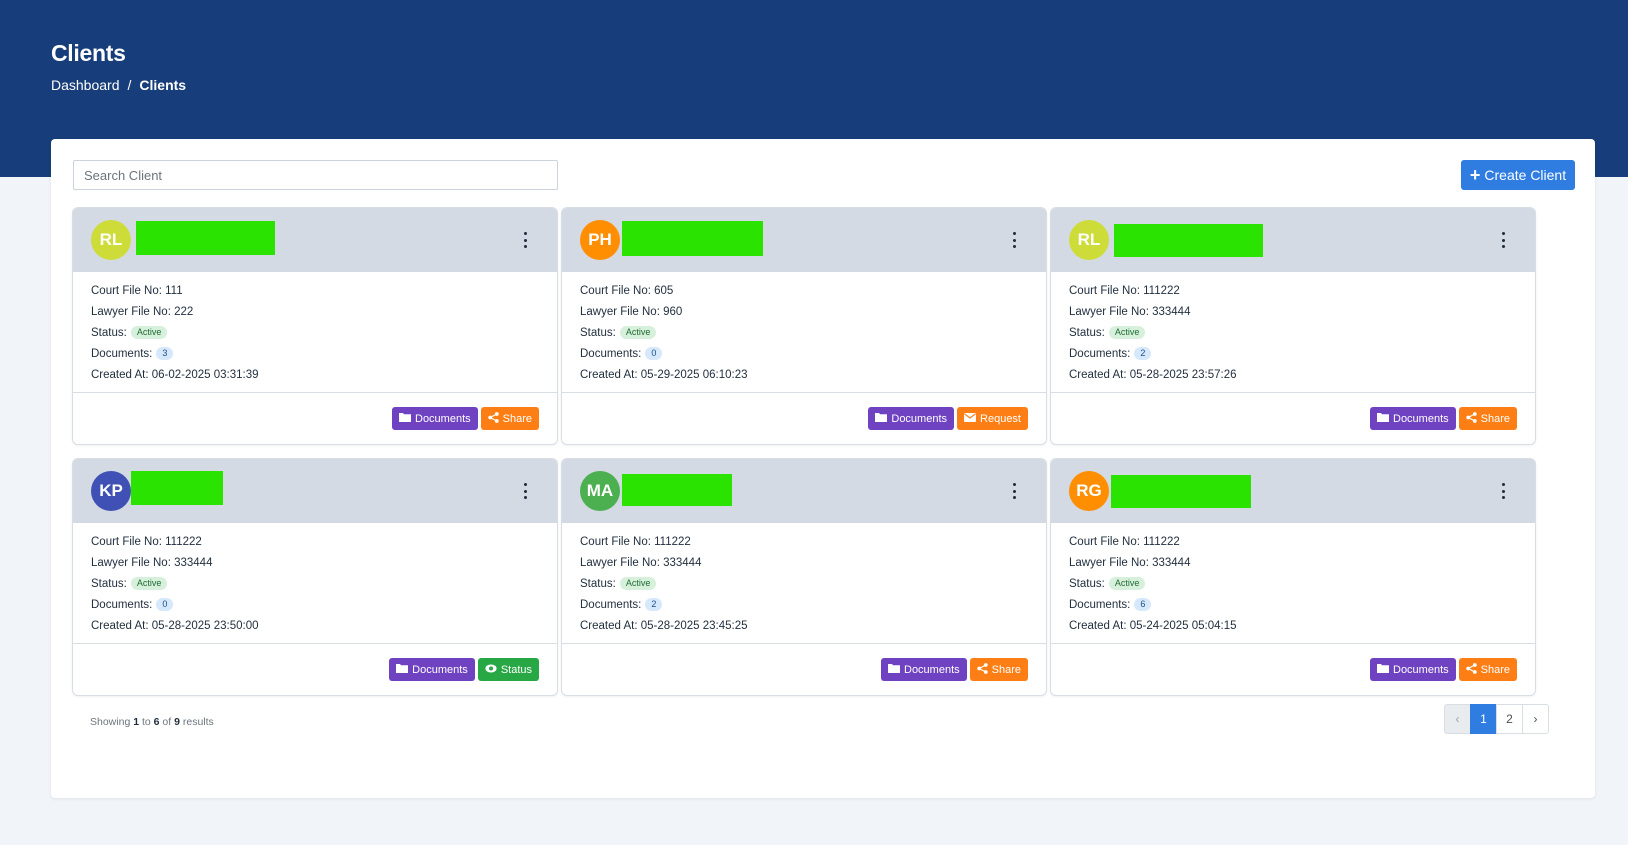 This screenshot has width=1628, height=845. Describe the element at coordinates (1535, 719) in the screenshot. I see `pagination-next-button: ›` at that location.